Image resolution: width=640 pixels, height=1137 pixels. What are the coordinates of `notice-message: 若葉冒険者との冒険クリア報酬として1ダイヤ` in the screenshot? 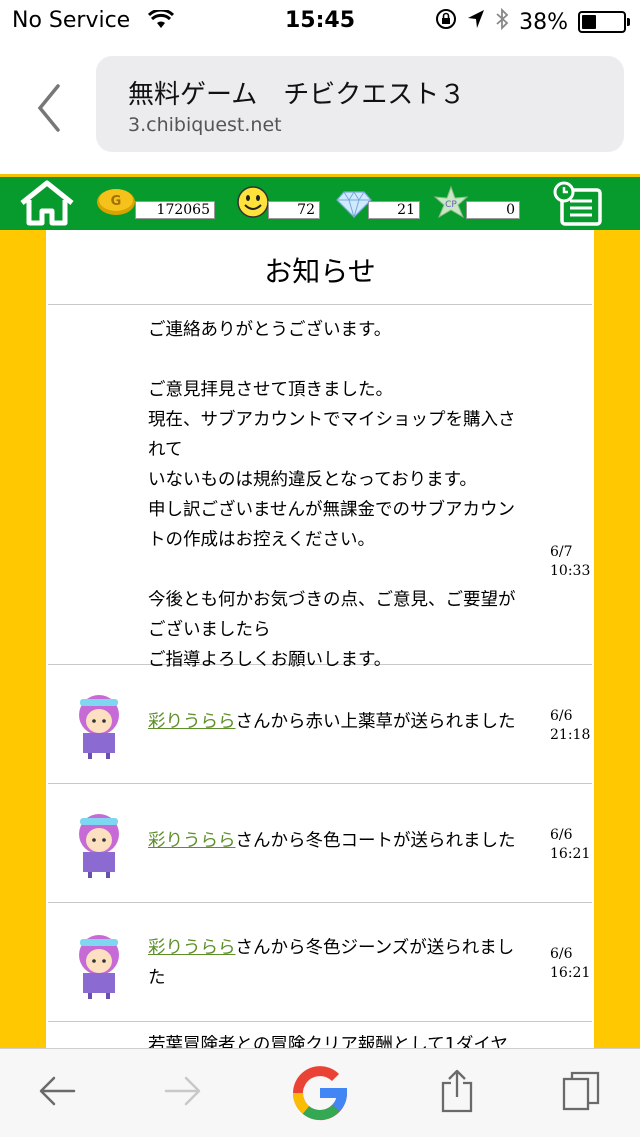 It's located at (328, 1041).